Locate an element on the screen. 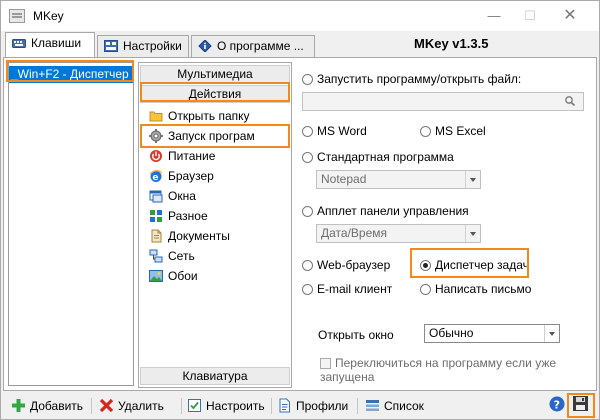 This screenshot has height=420, width=600. maximize-button: ☐ is located at coordinates (530, 16).